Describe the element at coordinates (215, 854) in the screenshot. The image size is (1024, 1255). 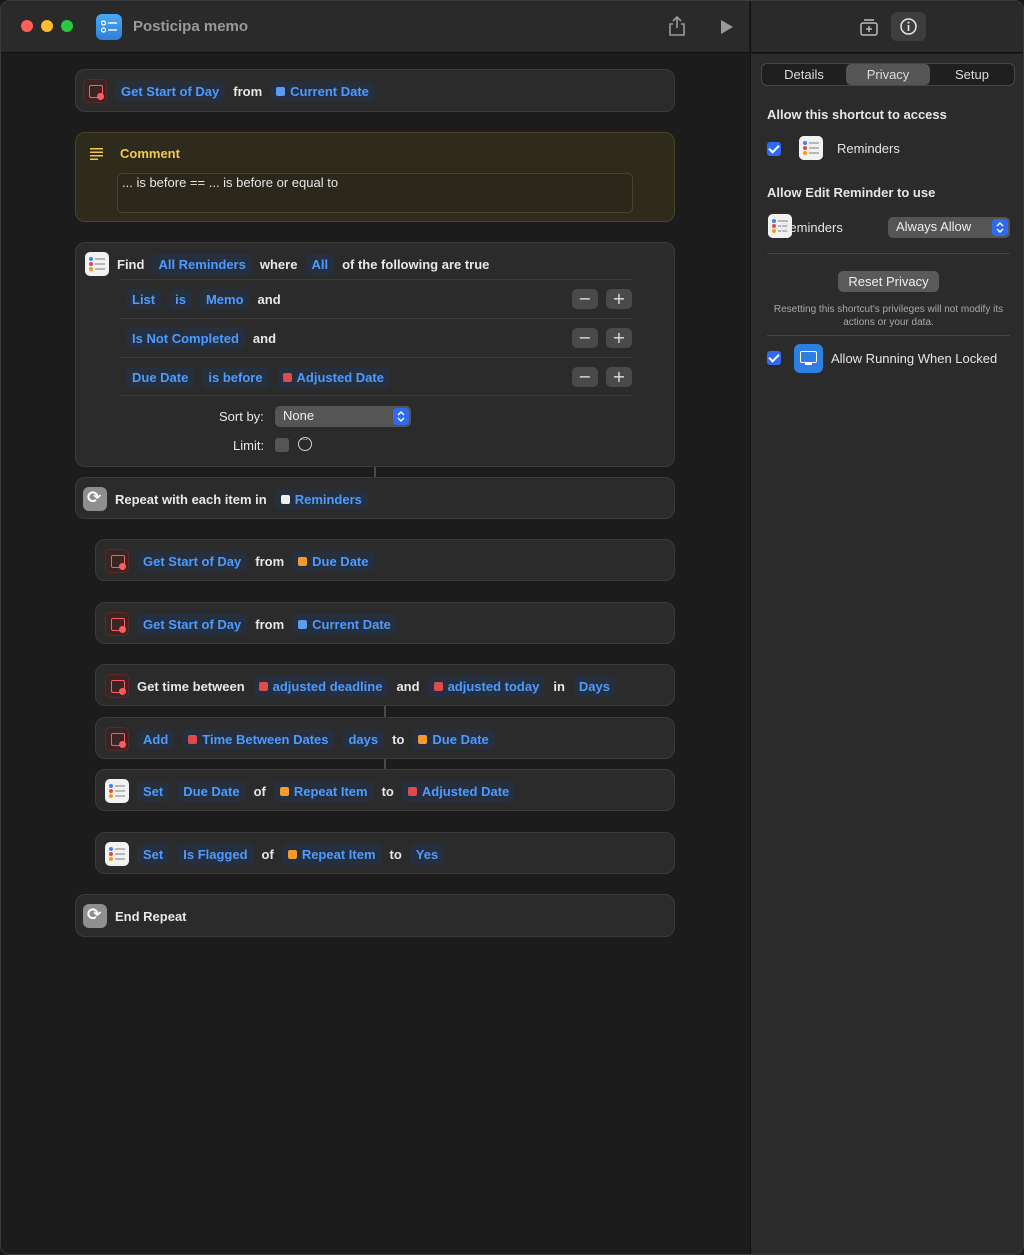
I see `param-field: Is Flagged` at that location.